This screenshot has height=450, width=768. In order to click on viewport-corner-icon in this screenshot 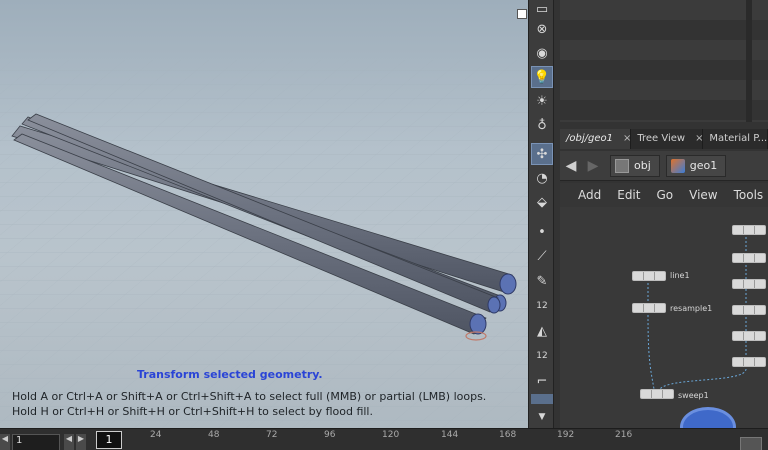, I will do `click(522, 14)`.